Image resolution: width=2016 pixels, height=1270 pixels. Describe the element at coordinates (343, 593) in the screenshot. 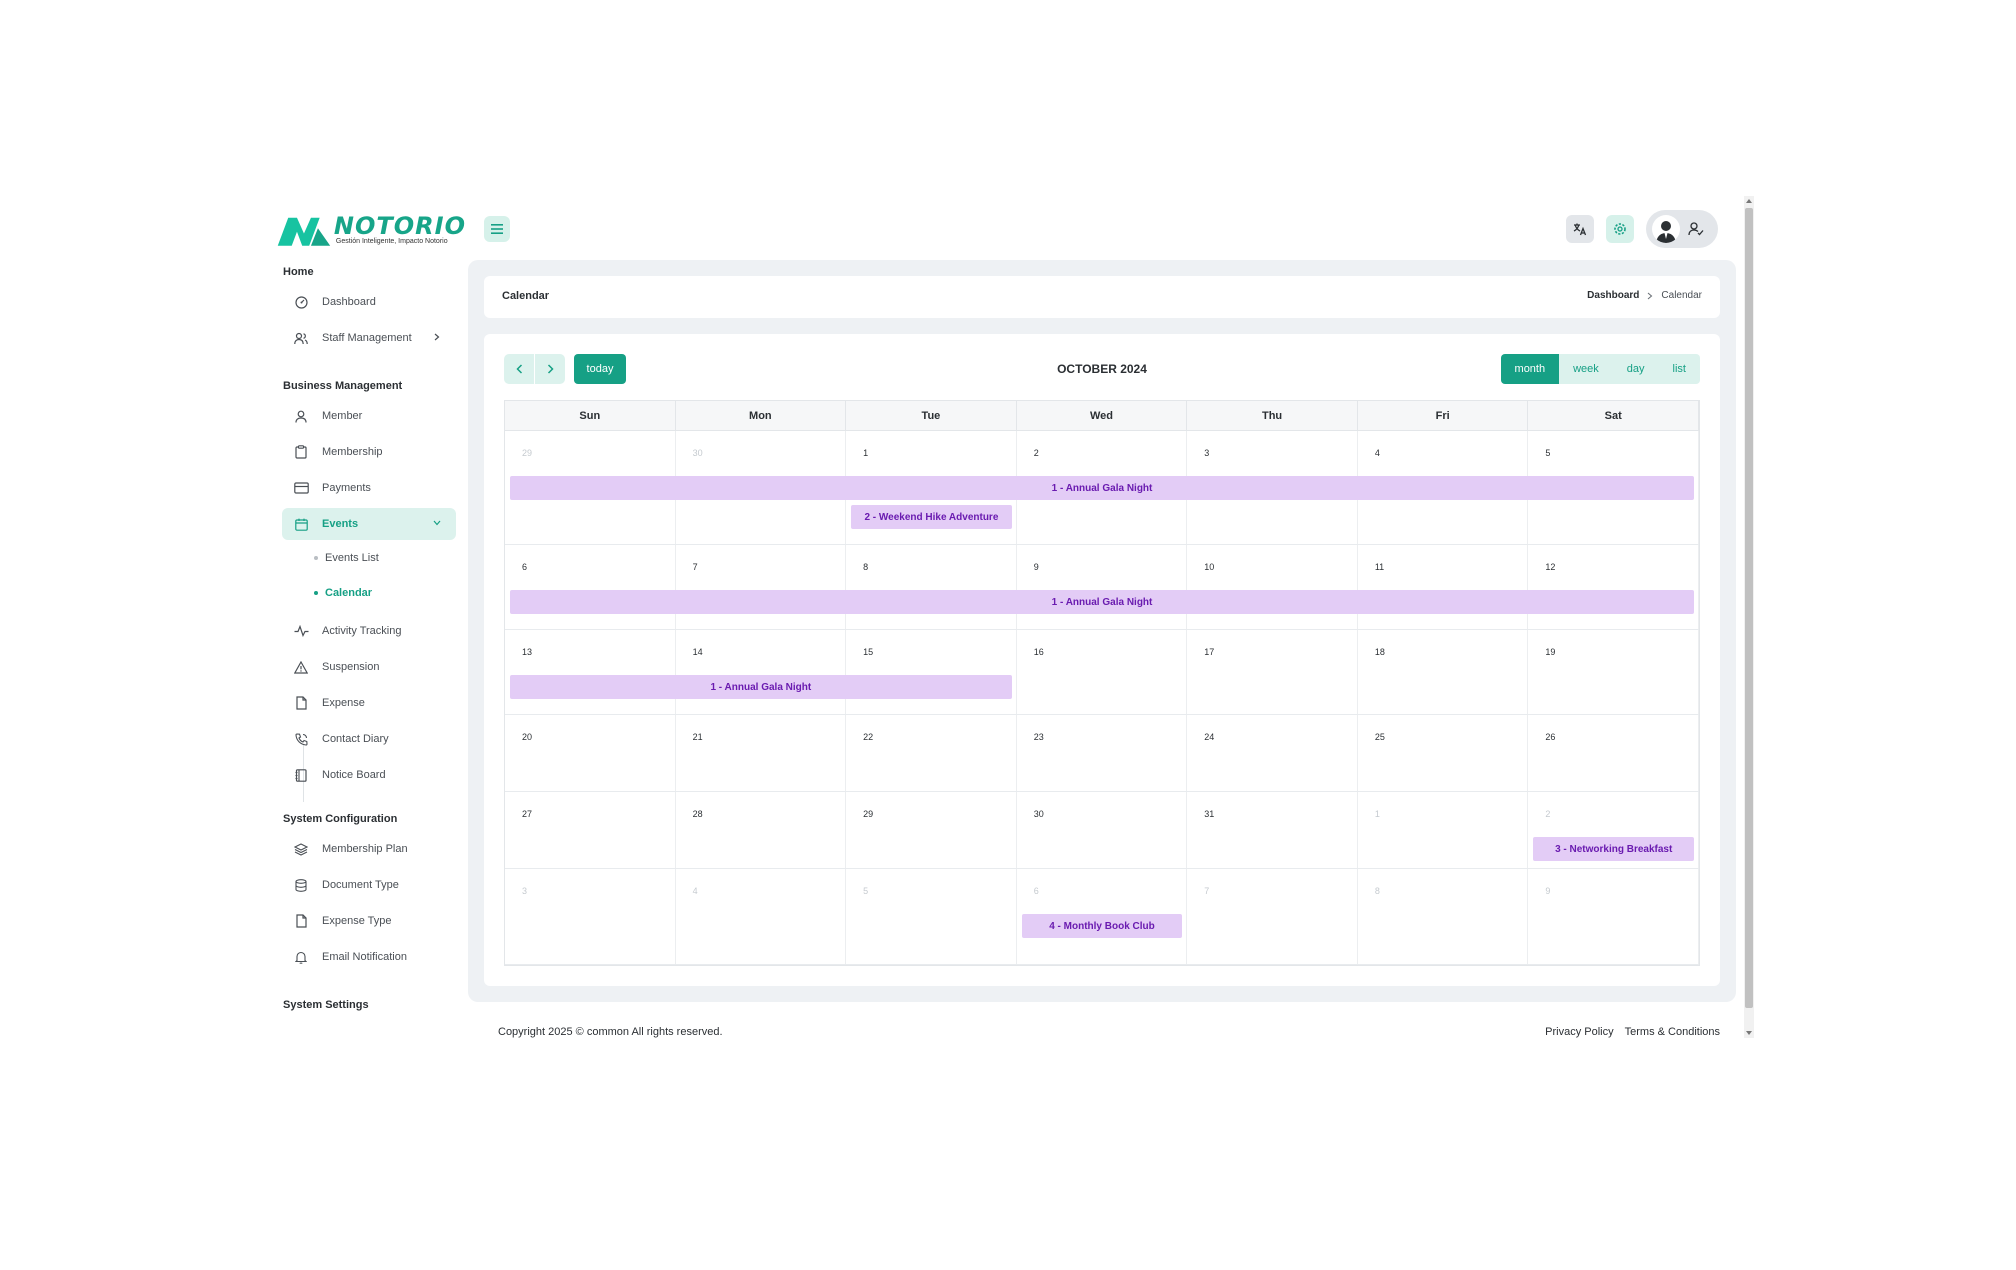

I see `sidebar-subitem-calendar: Calendar` at that location.